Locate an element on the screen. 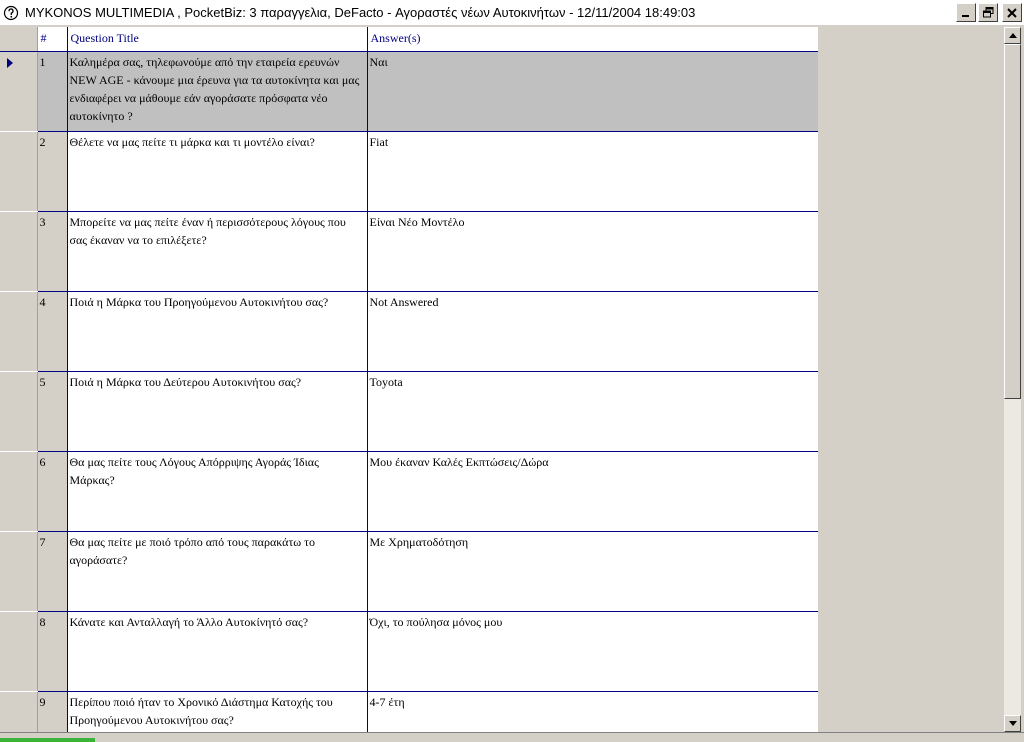 This screenshot has height=742, width=1024. scroll-down-button is located at coordinates (1012, 723).